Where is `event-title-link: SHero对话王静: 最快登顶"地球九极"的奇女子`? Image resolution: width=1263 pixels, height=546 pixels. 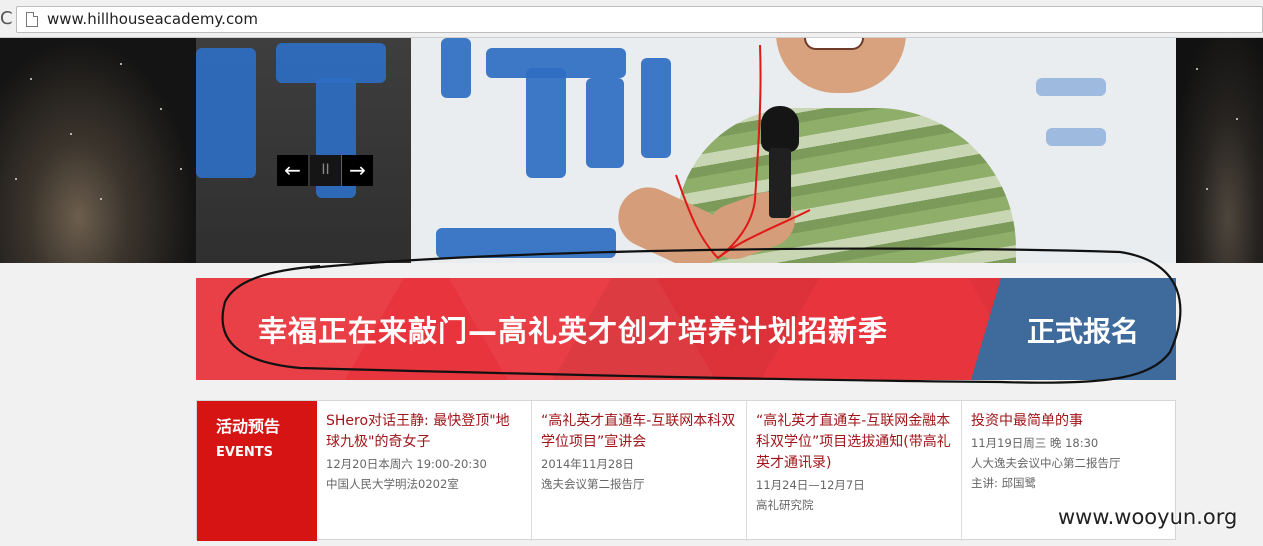 event-title-link: SHero对话王静: 最快登顶"地球九极"的奇女子 is located at coordinates (424, 432).